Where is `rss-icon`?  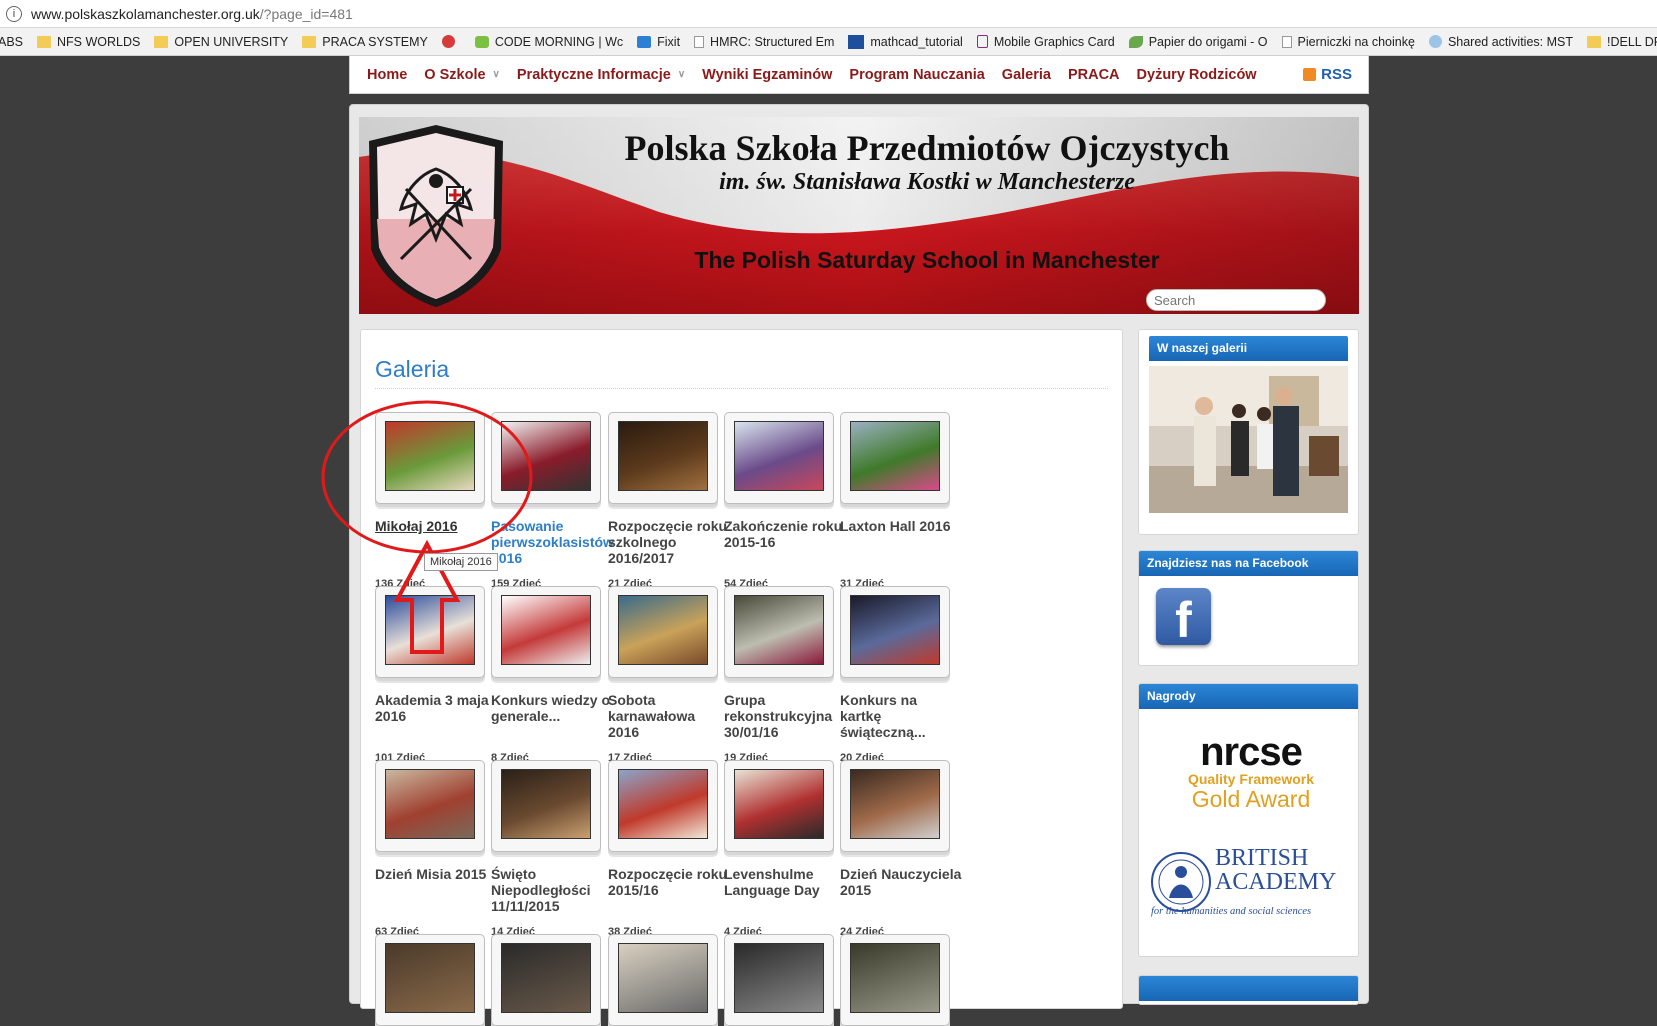
rss-icon is located at coordinates (1310, 74).